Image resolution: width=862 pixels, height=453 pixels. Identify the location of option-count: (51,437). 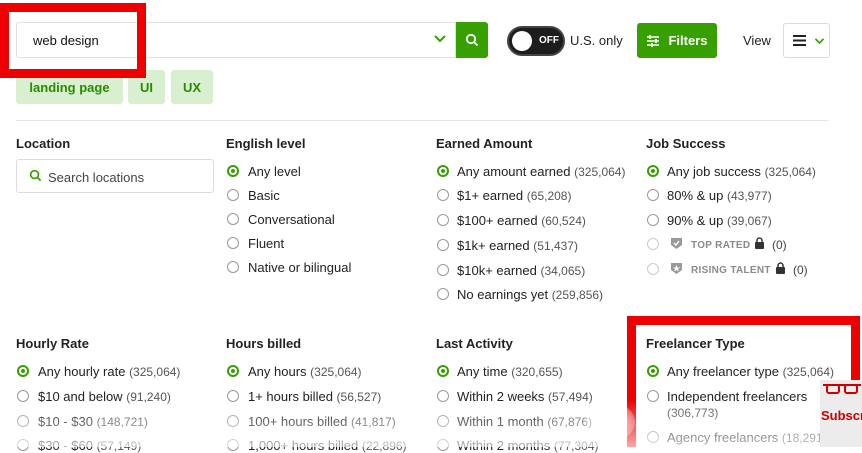
(555, 246).